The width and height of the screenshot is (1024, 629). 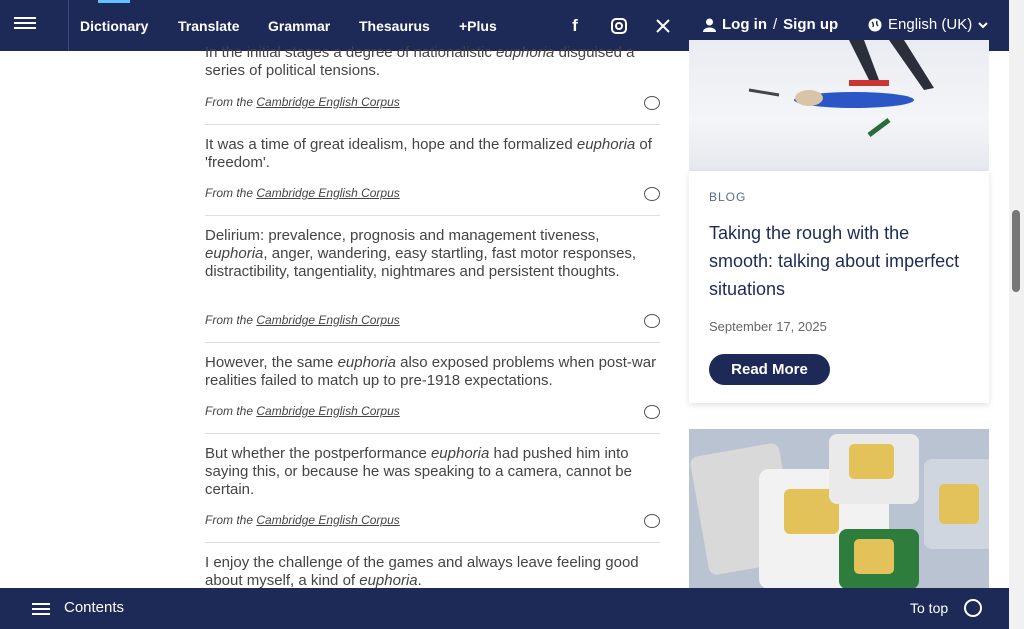 I want to click on facebook-icon: f, so click(x=575, y=26).